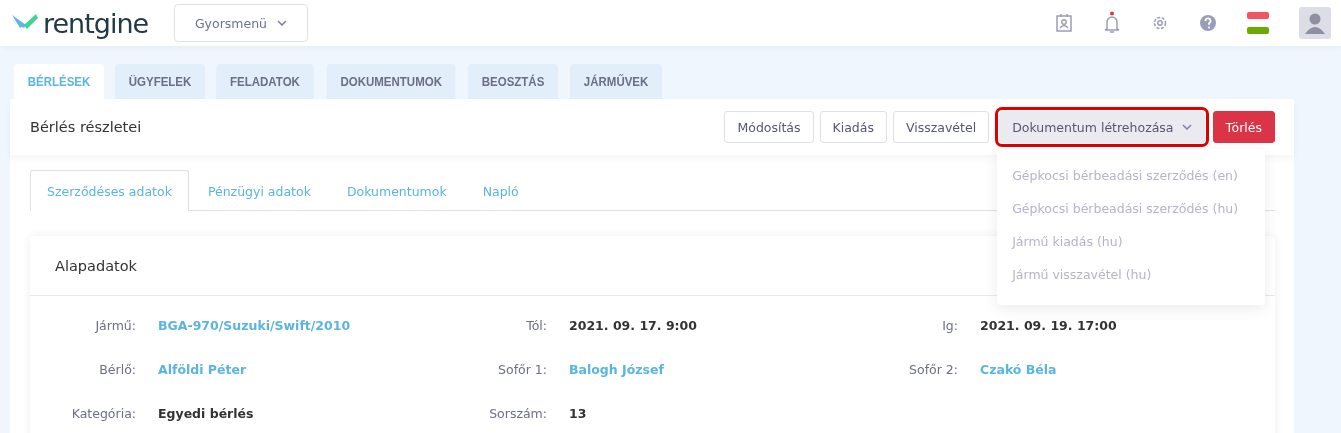 The height and width of the screenshot is (433, 1341). What do you see at coordinates (1315, 23) in the screenshot?
I see `avatar-icon` at bounding box center [1315, 23].